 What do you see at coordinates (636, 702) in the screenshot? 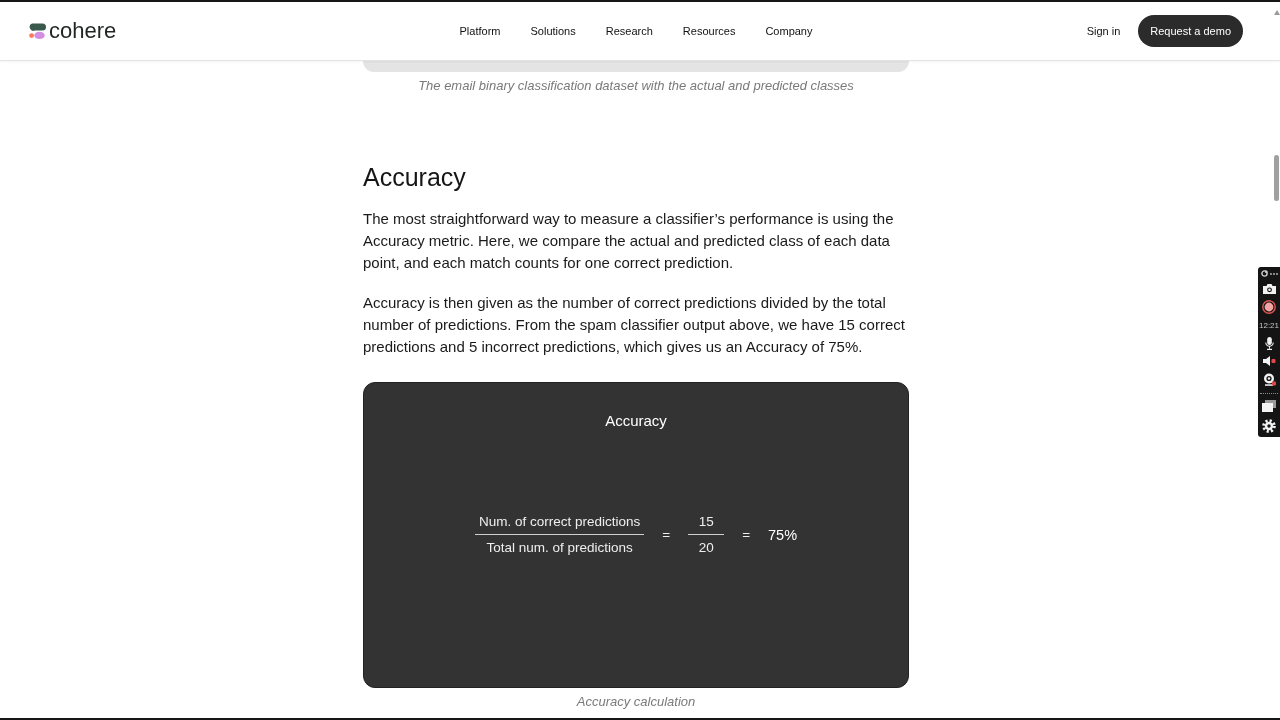
I see `figure-caption: Accuracy calculation` at bounding box center [636, 702].